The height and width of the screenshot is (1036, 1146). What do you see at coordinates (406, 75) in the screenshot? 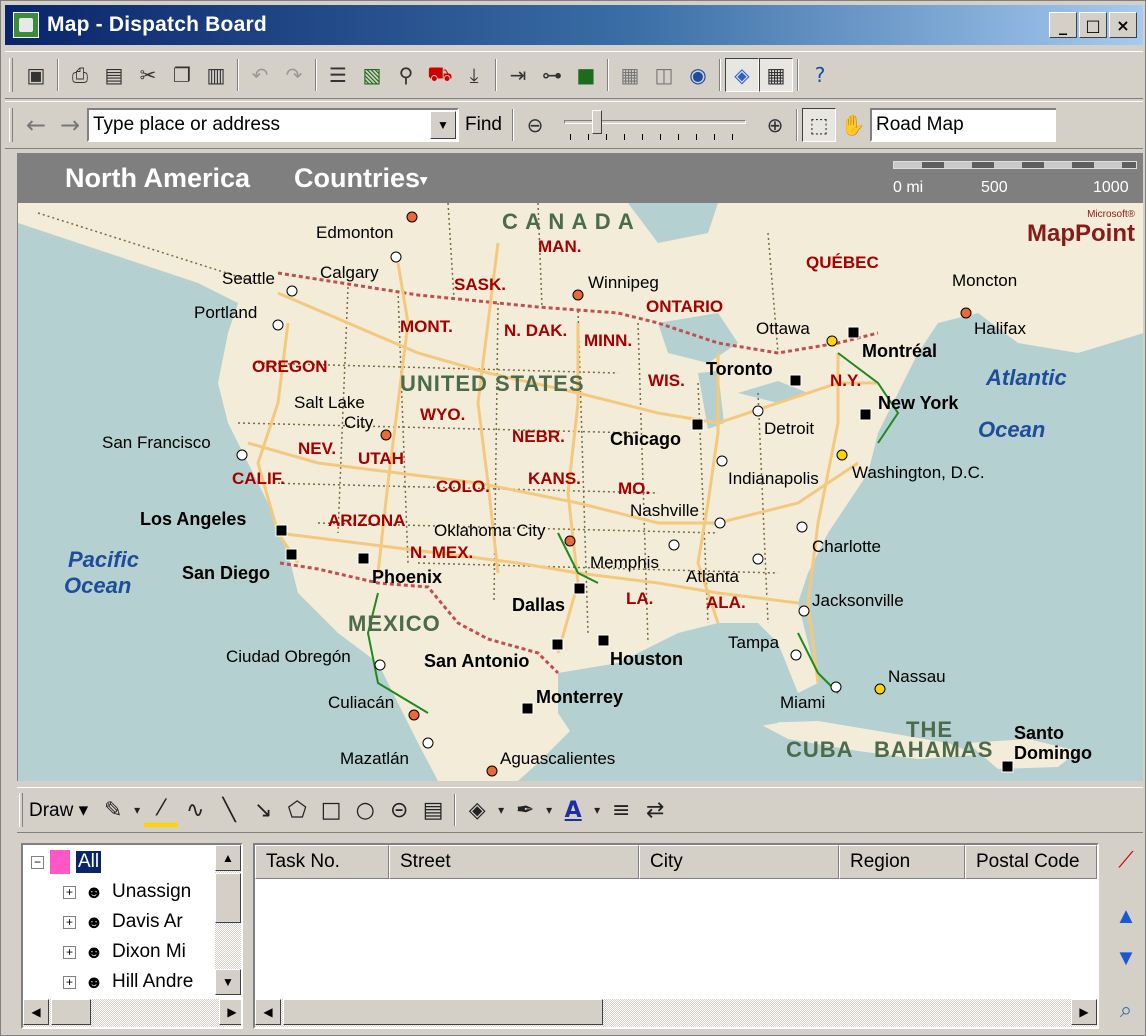
I see `pushpin-icon: ⚲` at bounding box center [406, 75].